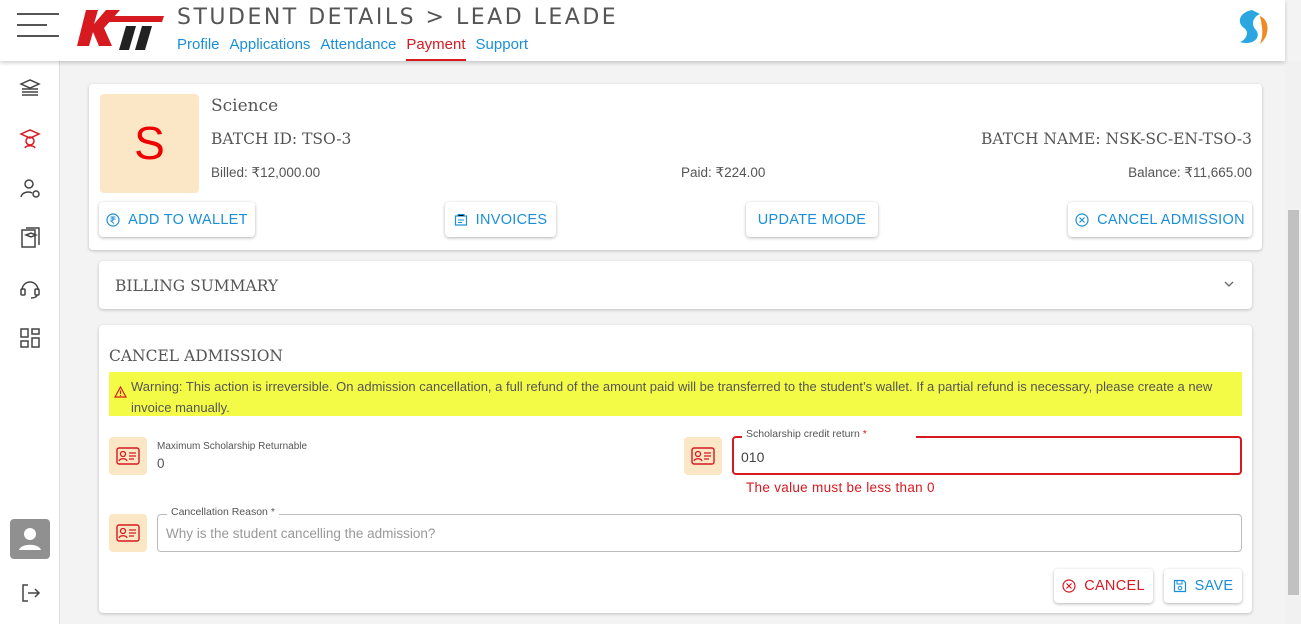  I want to click on warning-icon, so click(120, 392).